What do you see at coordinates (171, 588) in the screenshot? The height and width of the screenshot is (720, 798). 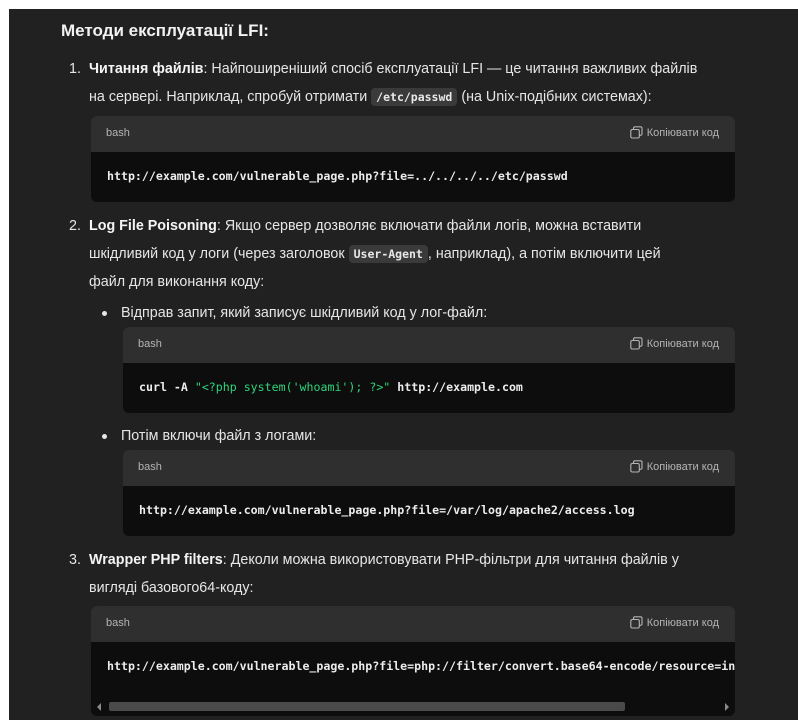 I see `list-item-3-line-2: вигляді базового64-коду:` at bounding box center [171, 588].